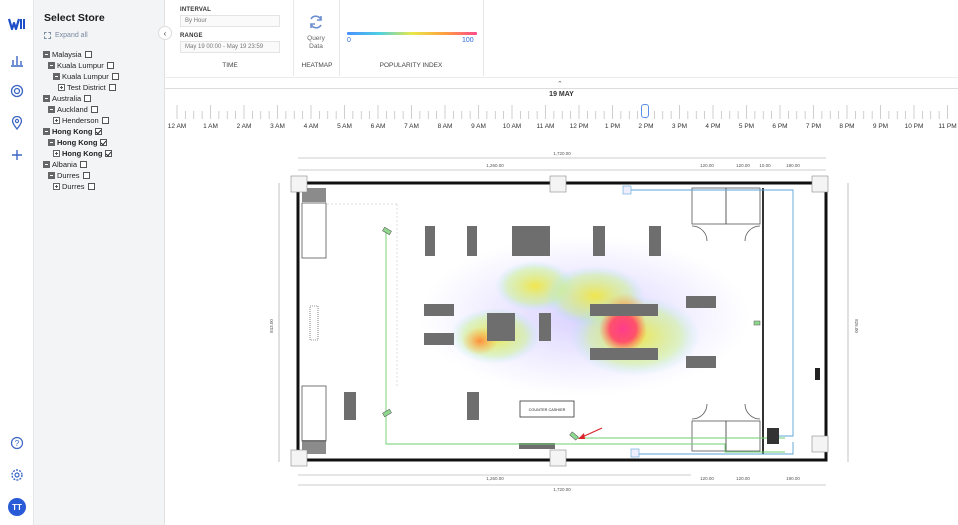  What do you see at coordinates (81, 120) in the screenshot?
I see `tree-node: Henderson` at bounding box center [81, 120].